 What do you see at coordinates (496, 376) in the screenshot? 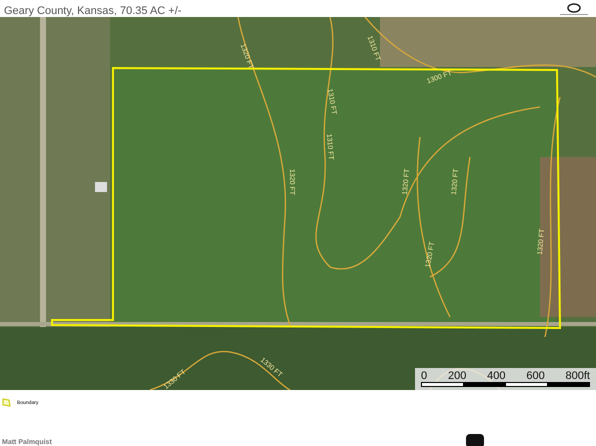
I see `scale-label: 400` at bounding box center [496, 376].